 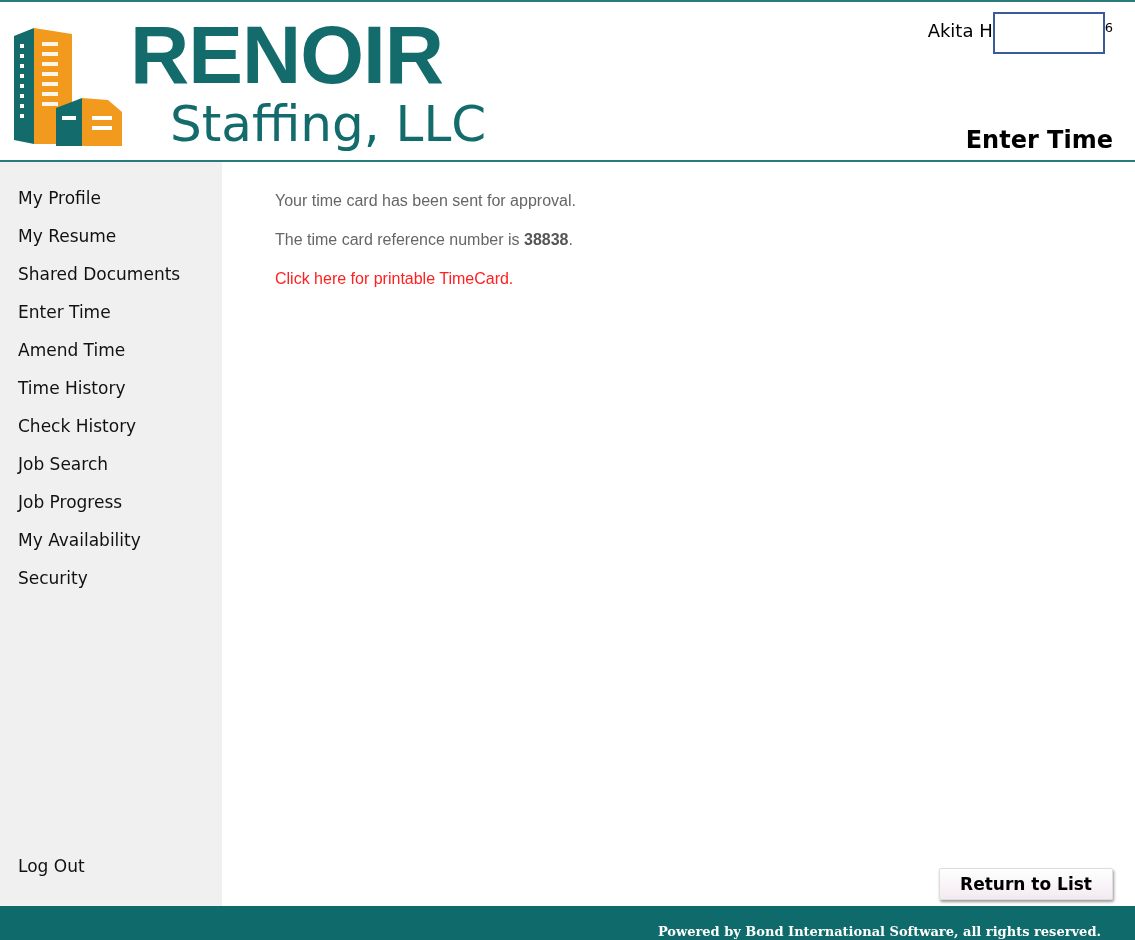 What do you see at coordinates (72, 350) in the screenshot?
I see `sidebar-link: Amend Time` at bounding box center [72, 350].